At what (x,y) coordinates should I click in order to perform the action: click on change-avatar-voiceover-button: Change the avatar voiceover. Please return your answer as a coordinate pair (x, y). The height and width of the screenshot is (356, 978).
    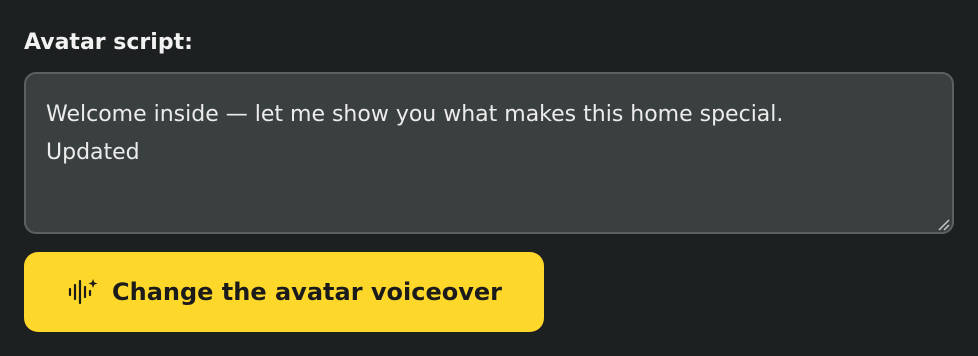
    Looking at the image, I should click on (284, 292).